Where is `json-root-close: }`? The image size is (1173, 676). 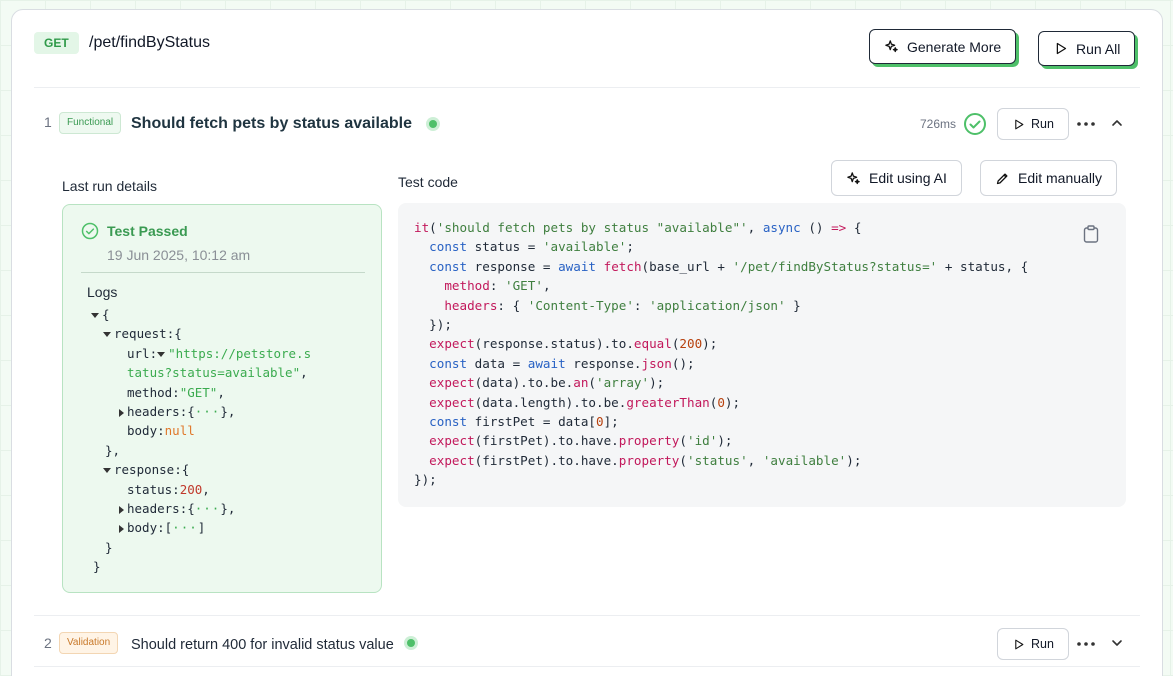
json-root-close: } is located at coordinates (97, 567).